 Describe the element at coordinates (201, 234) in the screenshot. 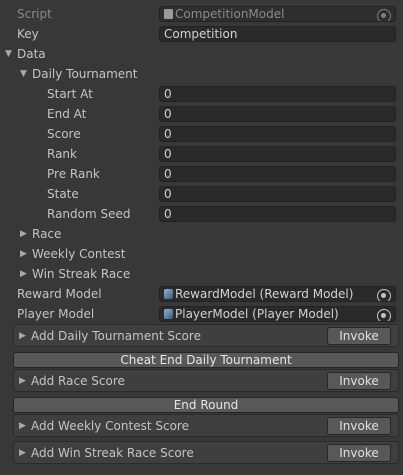

I see `race-foldout: ▶ Race` at that location.